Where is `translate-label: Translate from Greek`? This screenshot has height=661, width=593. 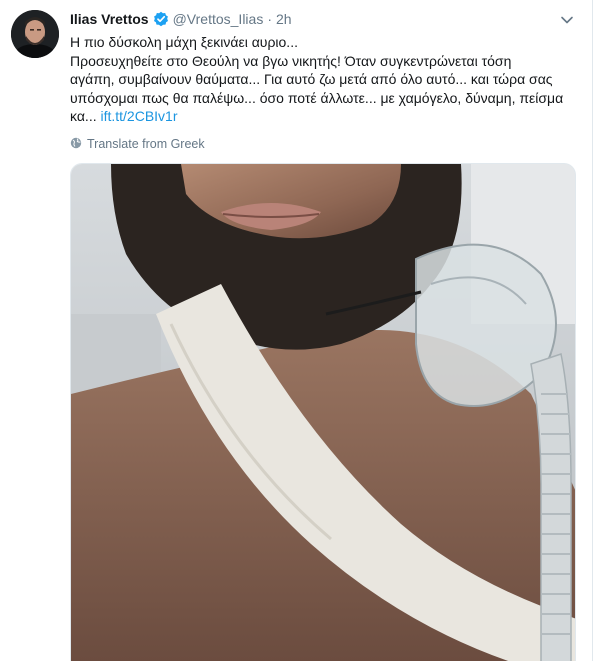
translate-label: Translate from Greek is located at coordinates (146, 144).